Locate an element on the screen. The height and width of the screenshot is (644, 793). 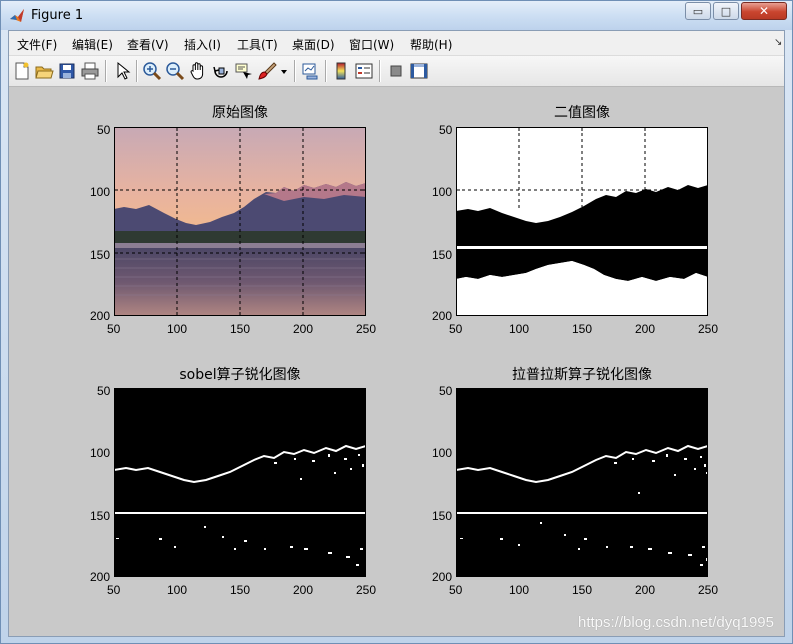
minimize-icon: ▭ is located at coordinates (698, 11).